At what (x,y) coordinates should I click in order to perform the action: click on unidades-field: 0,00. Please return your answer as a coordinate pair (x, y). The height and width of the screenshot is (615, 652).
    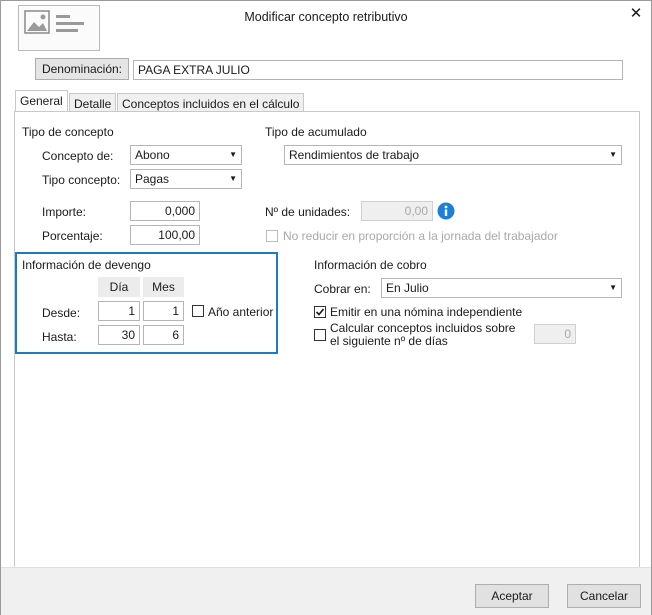
    Looking at the image, I should click on (397, 211).